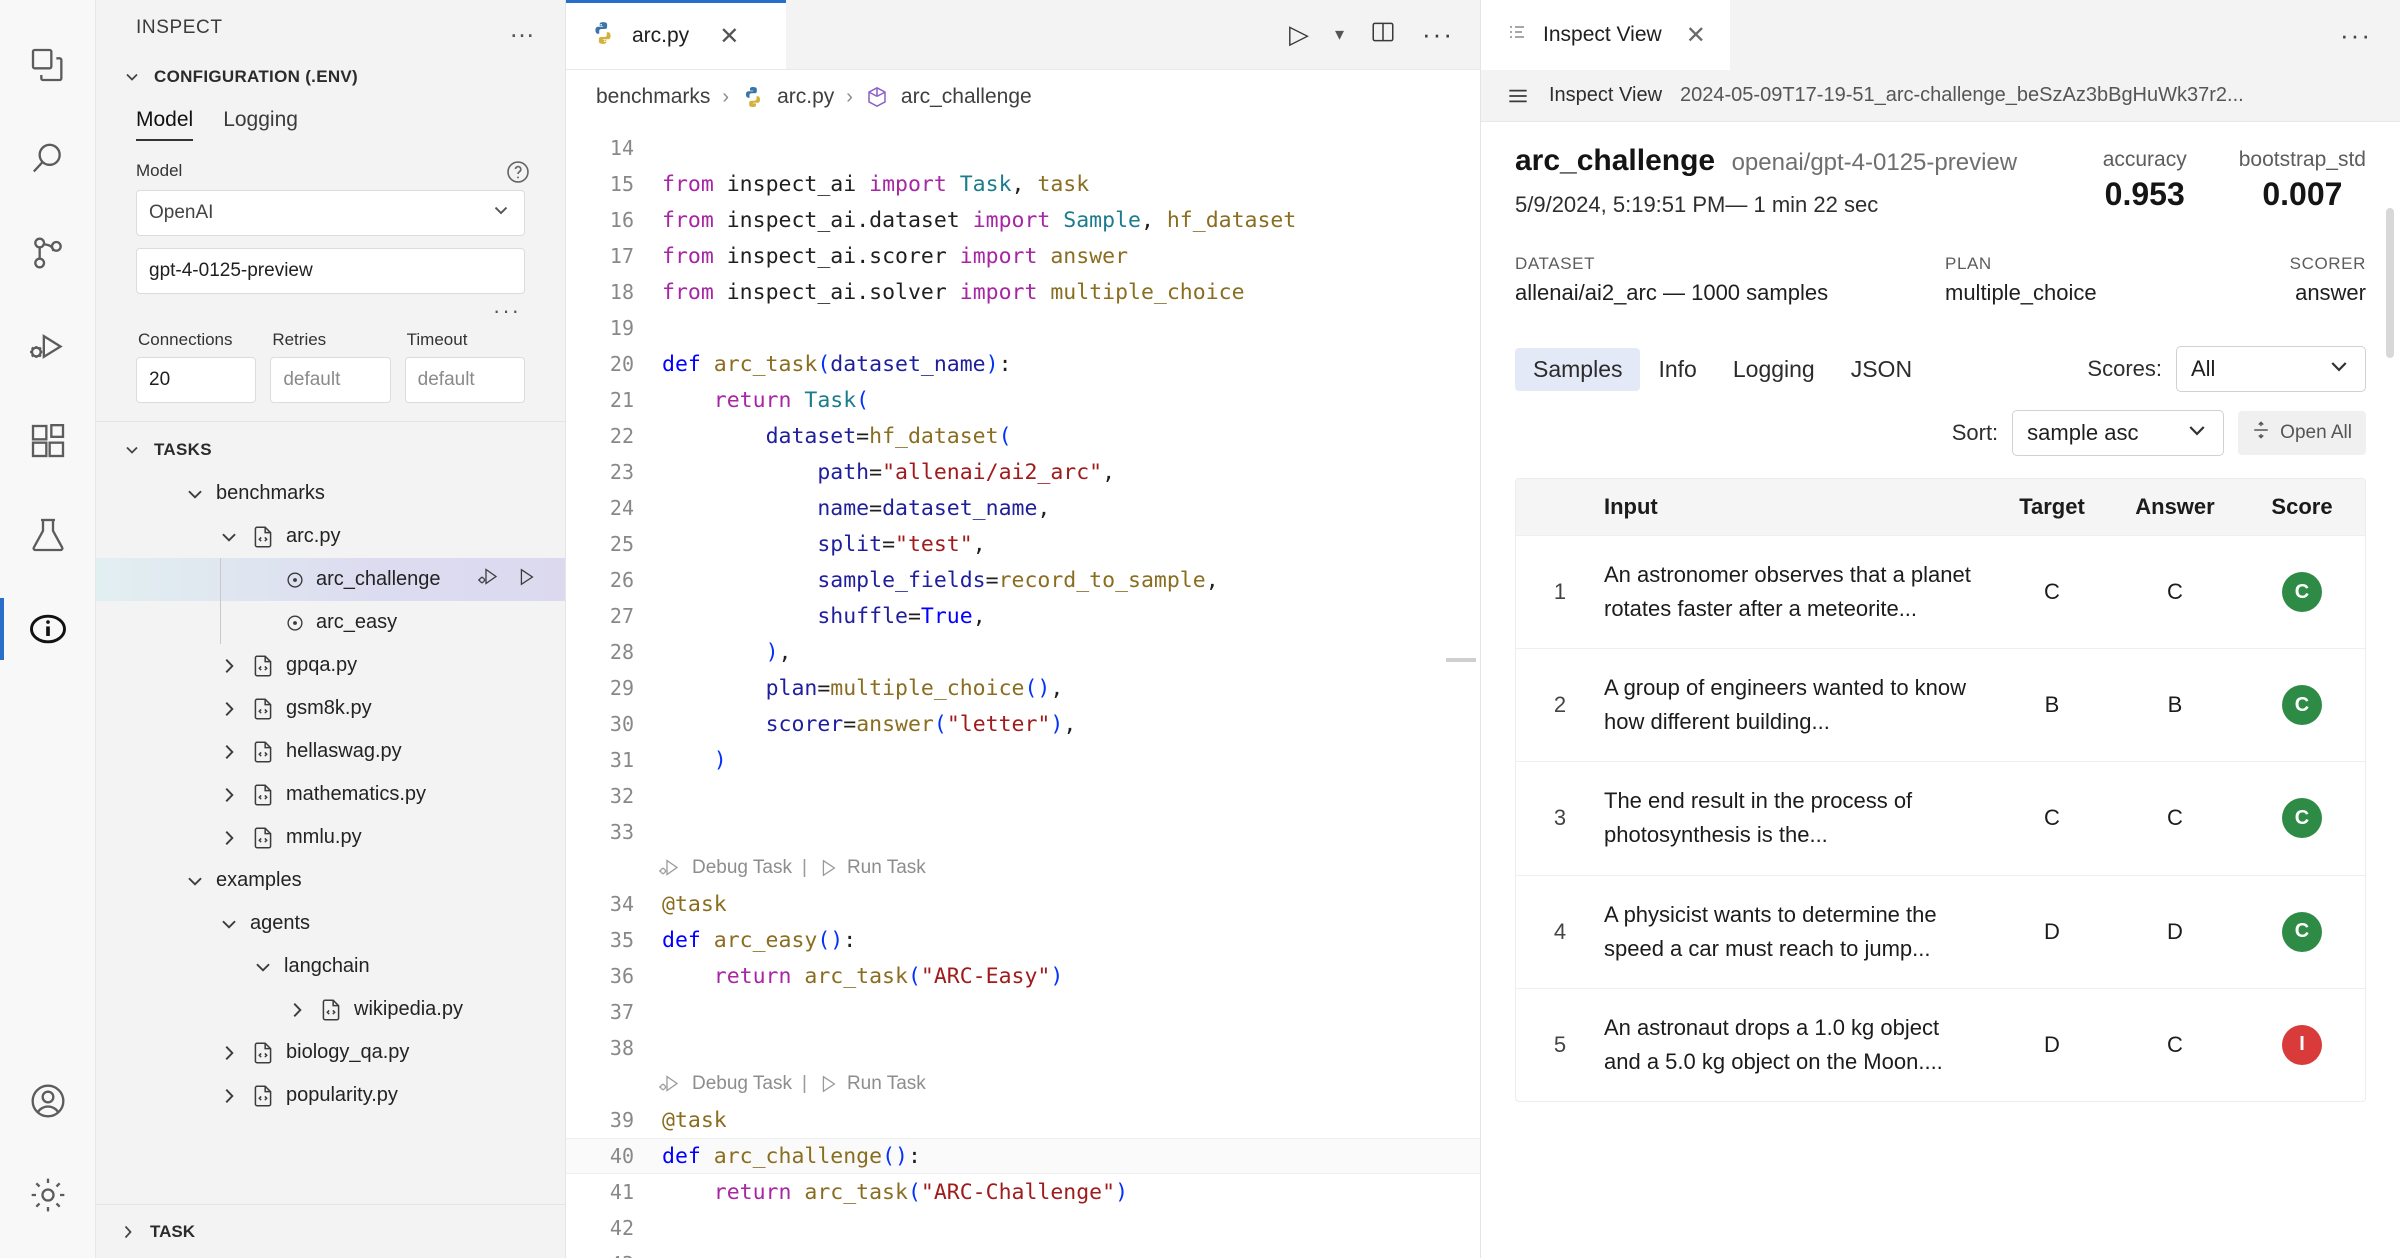  Describe the element at coordinates (330, 380) in the screenshot. I see `retries-input: default` at that location.